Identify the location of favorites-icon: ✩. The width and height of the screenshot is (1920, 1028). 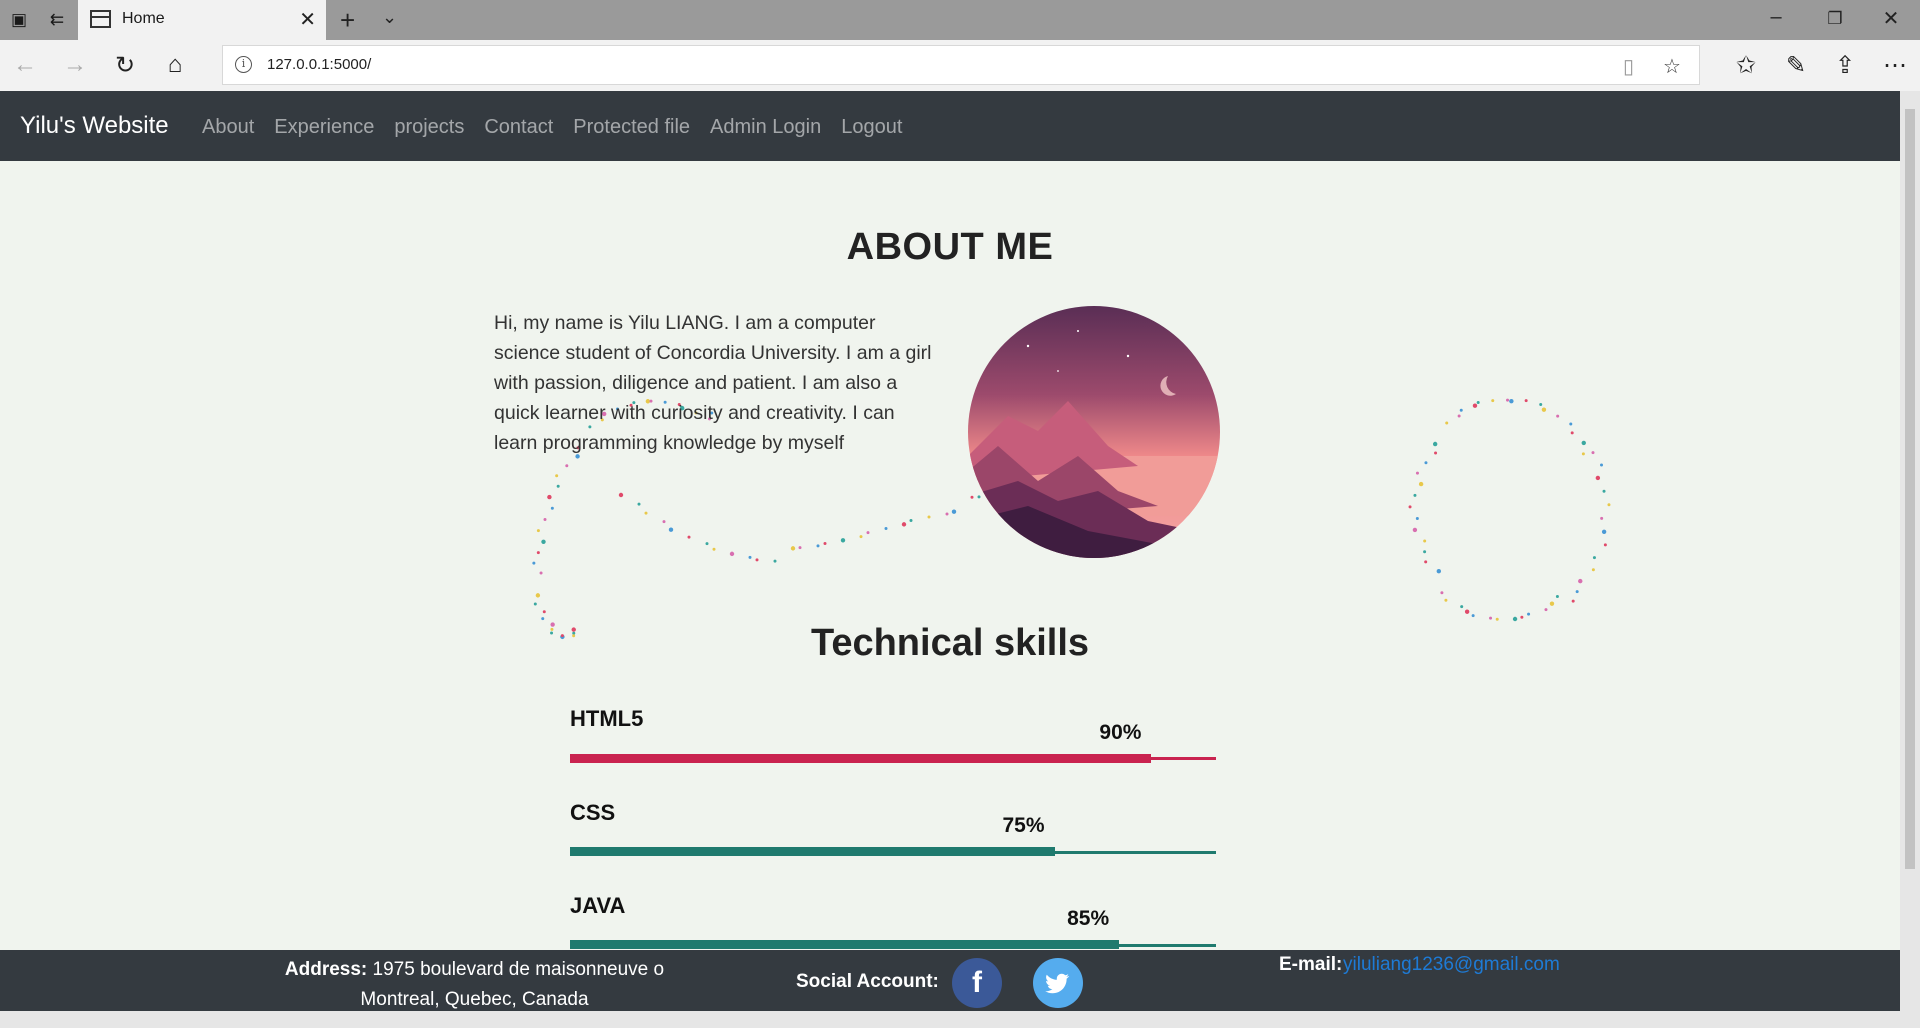
(1746, 65).